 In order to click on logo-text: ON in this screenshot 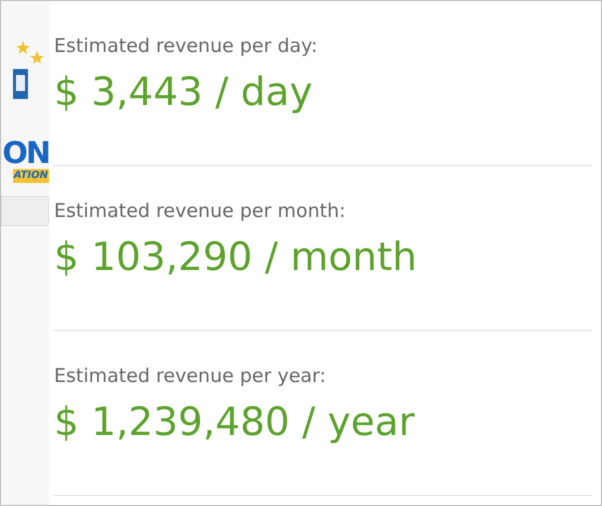, I will do `click(25, 154)`.